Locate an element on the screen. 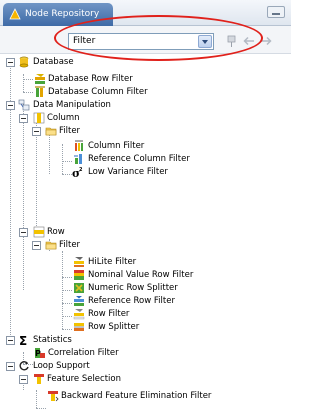 This screenshot has height=414, width=320. svg-text: P is located at coordinates (38, 353).